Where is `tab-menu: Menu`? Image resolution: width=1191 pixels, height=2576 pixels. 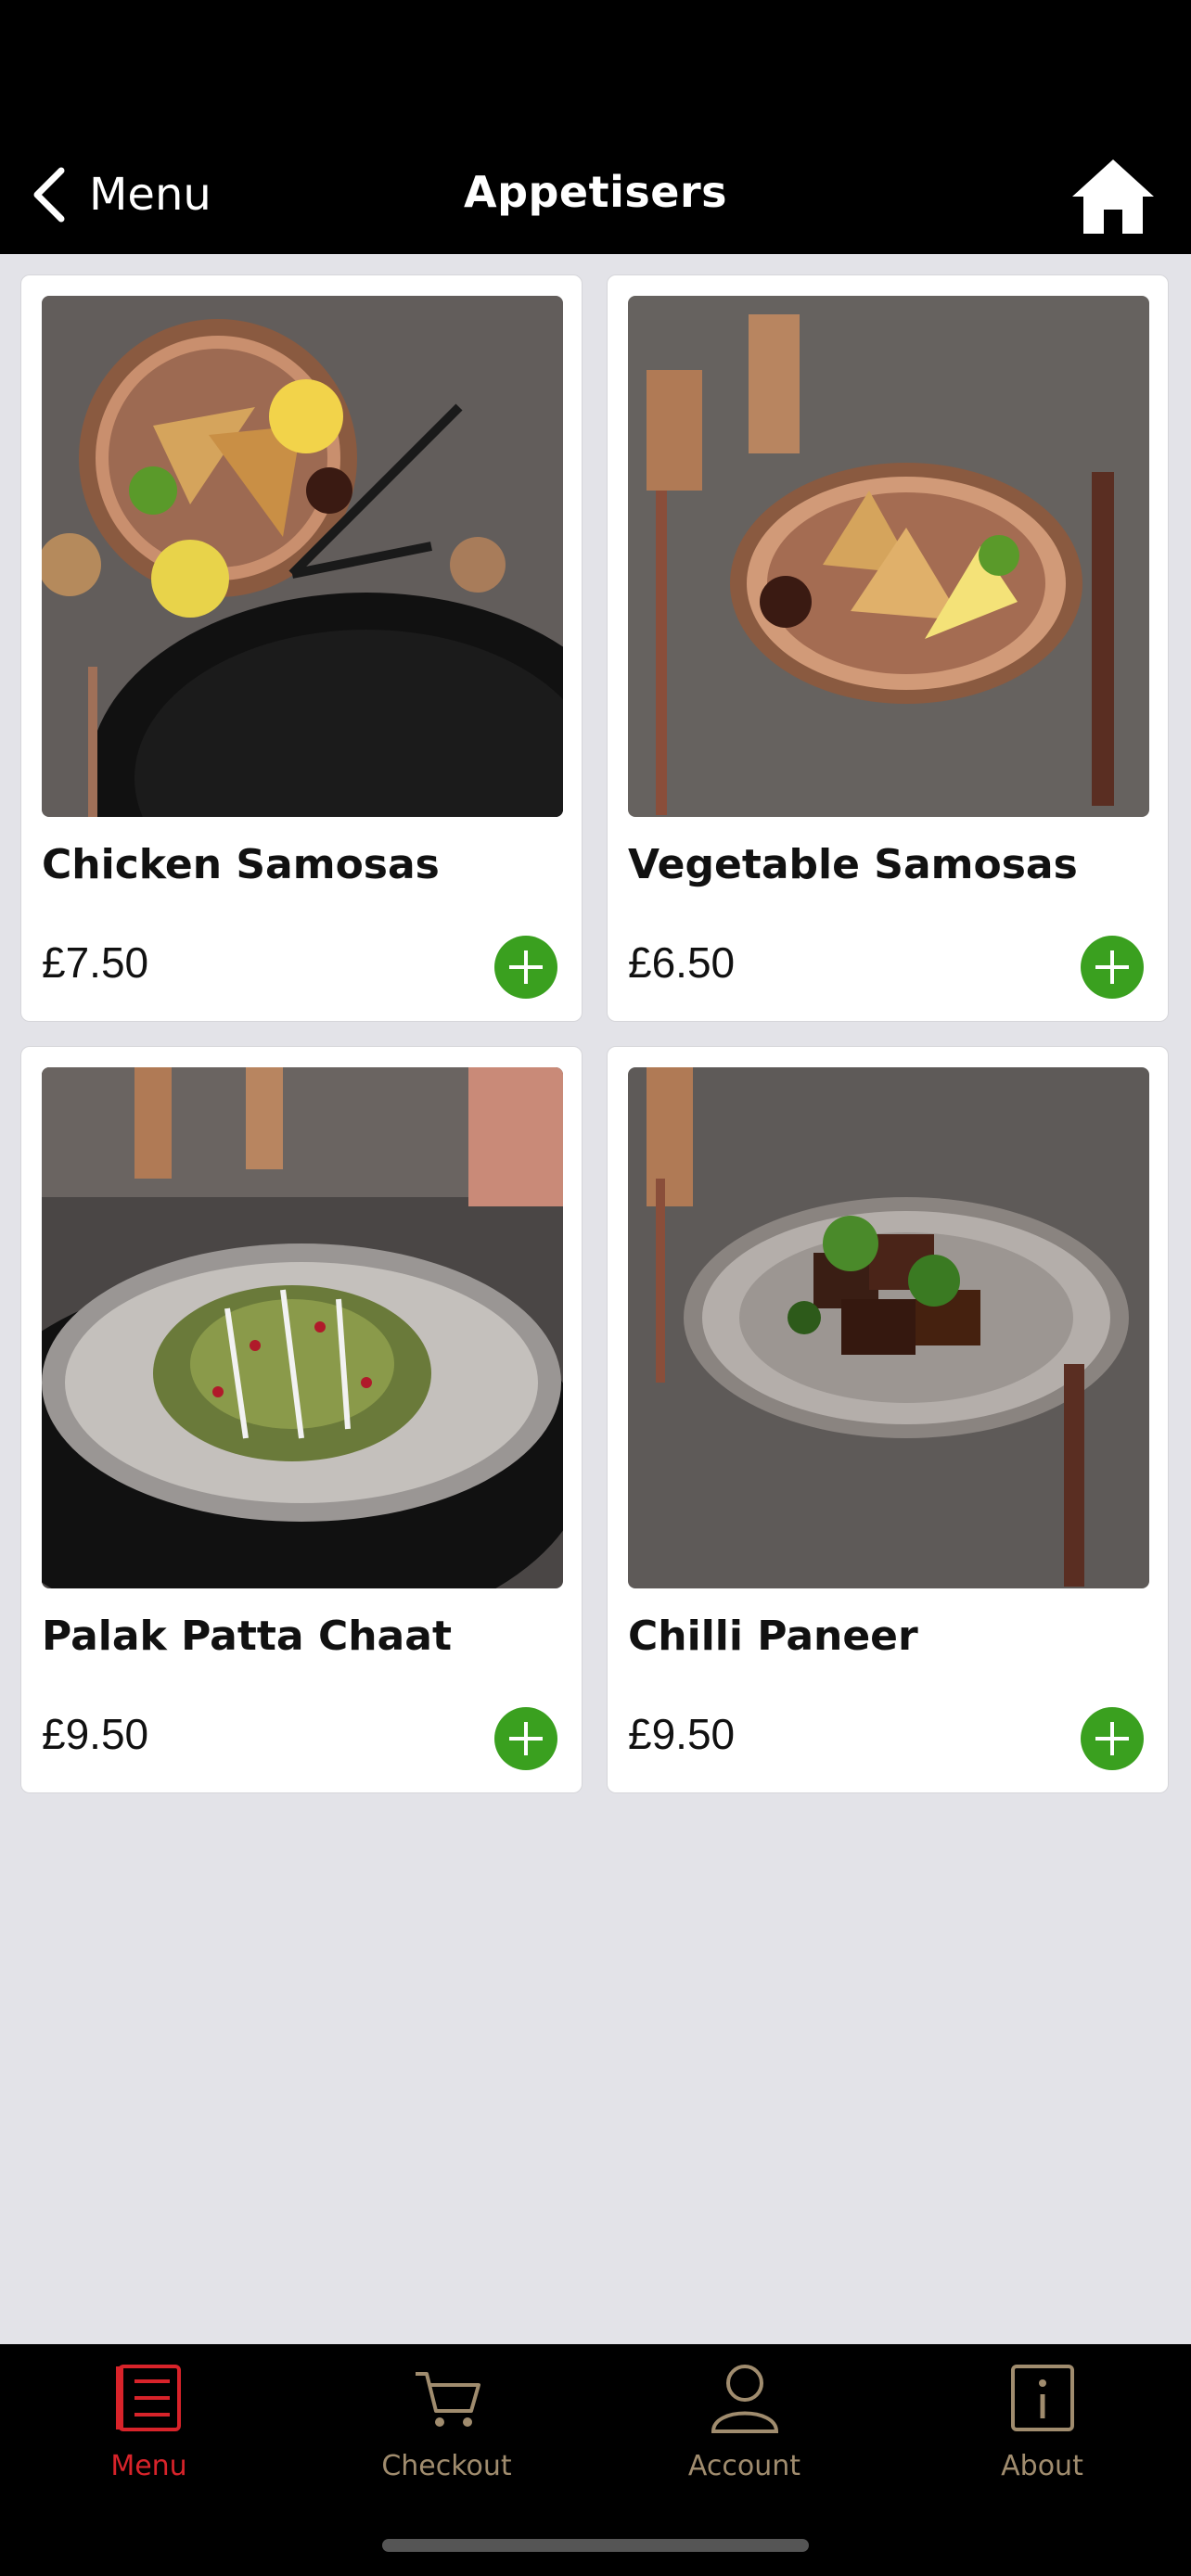 tab-menu: Menu is located at coordinates (149, 2427).